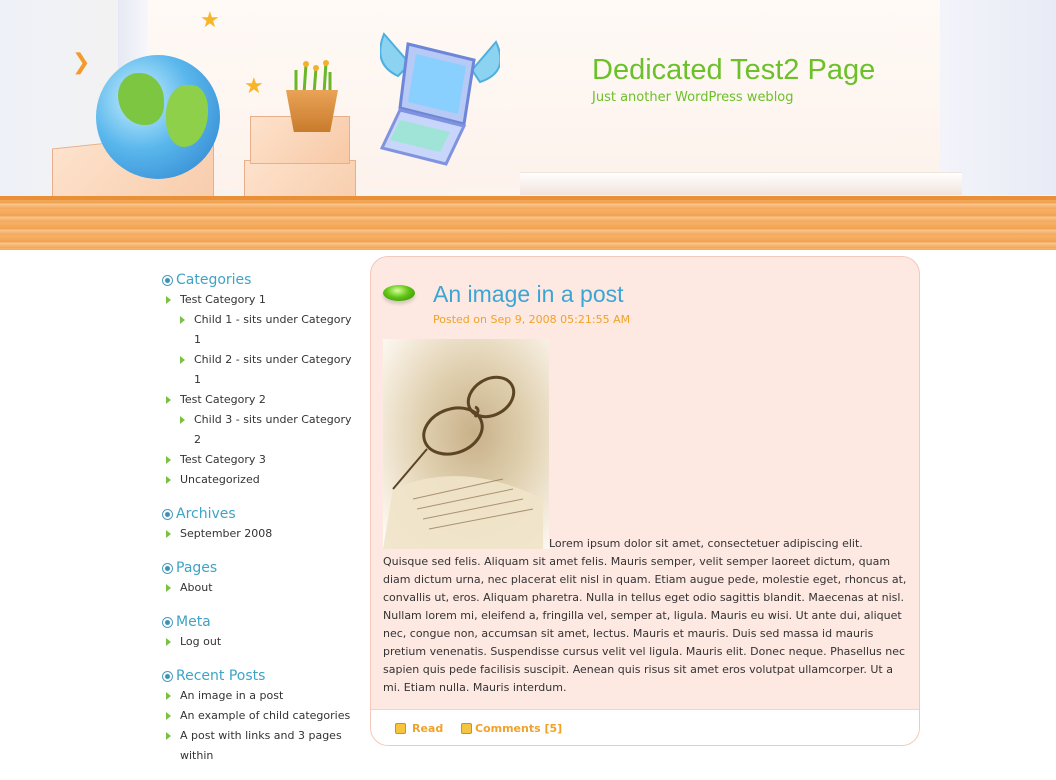 This screenshot has width=1056, height=780. Describe the element at coordinates (223, 299) in the screenshot. I see `category-link: Test Category 1` at that location.